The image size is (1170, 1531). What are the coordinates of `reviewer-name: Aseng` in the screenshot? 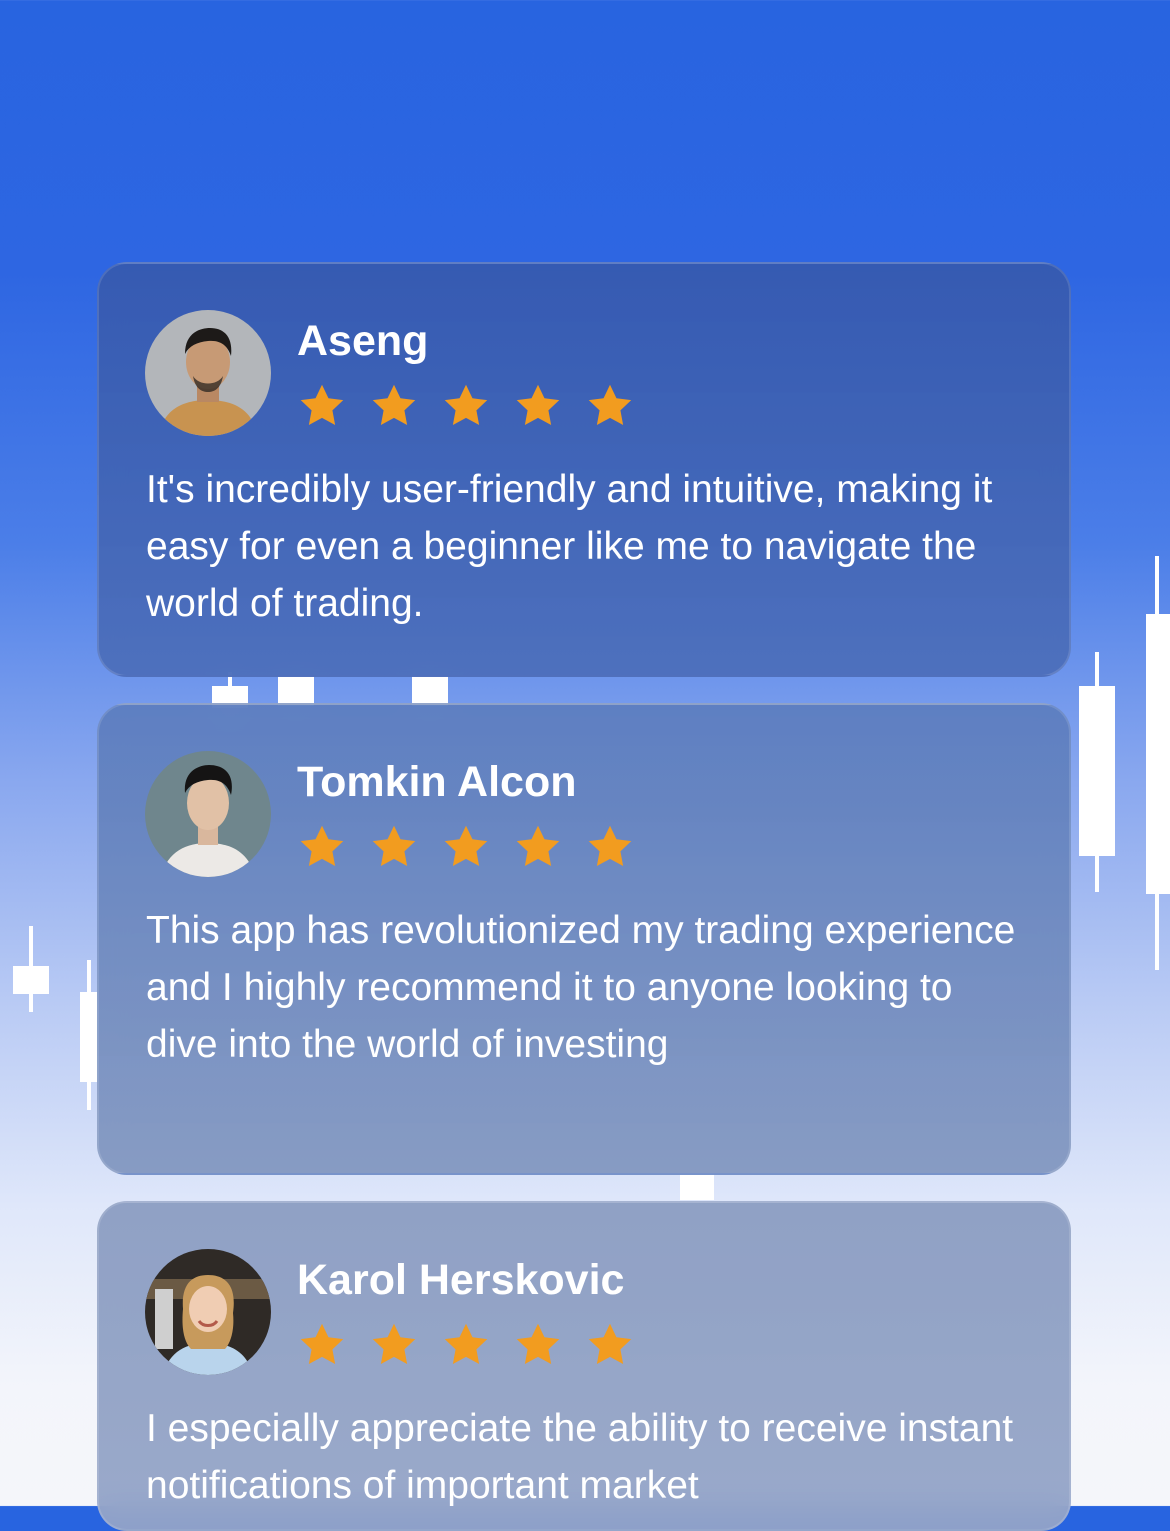 It's located at (363, 341).